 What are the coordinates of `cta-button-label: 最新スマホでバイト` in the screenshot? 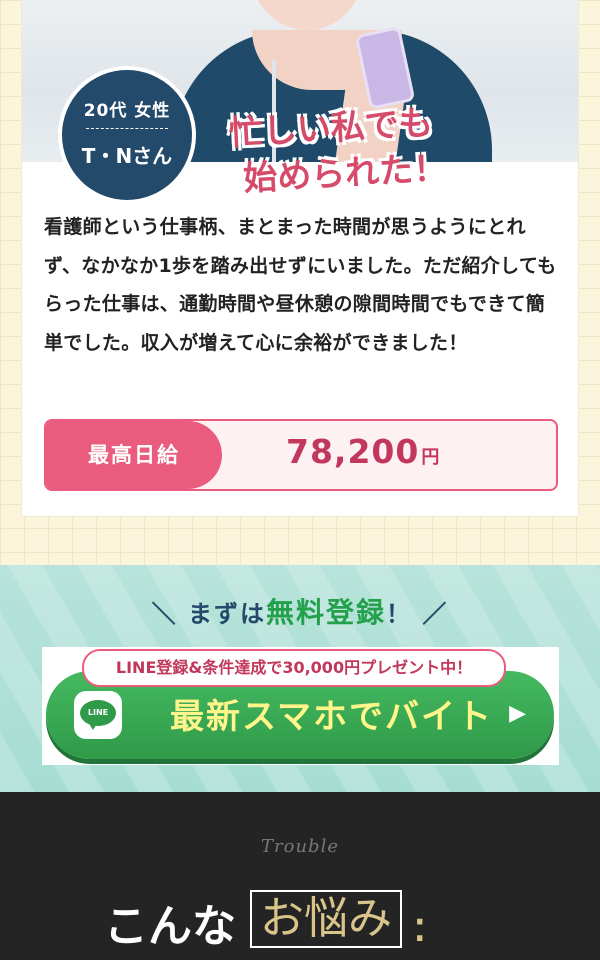 It's located at (331, 717).